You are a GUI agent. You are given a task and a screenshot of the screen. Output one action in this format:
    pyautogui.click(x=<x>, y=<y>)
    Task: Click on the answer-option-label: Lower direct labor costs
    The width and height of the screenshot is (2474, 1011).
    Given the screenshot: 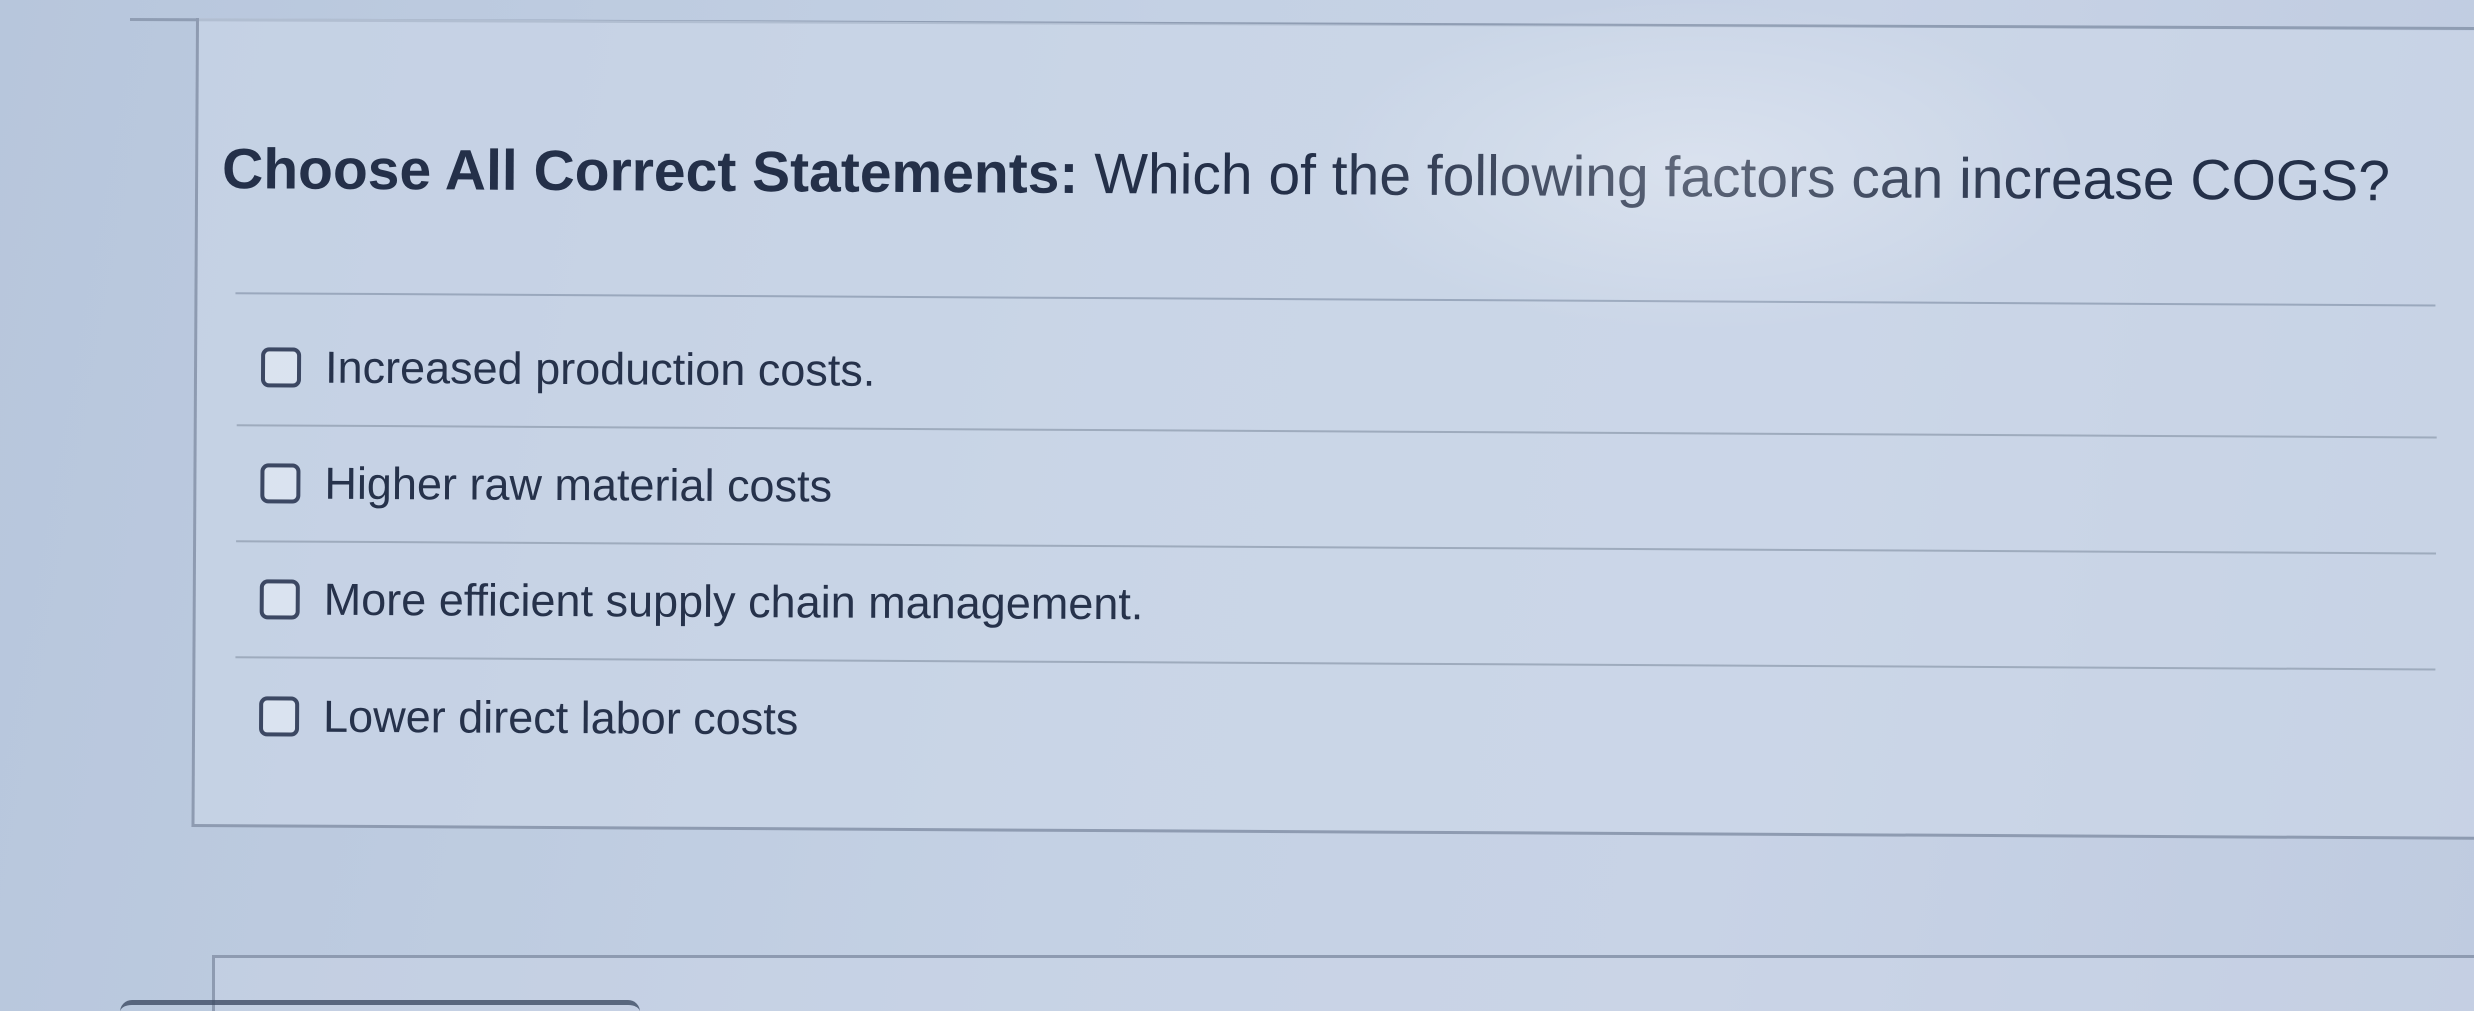 What is the action you would take?
    pyautogui.click(x=560, y=717)
    